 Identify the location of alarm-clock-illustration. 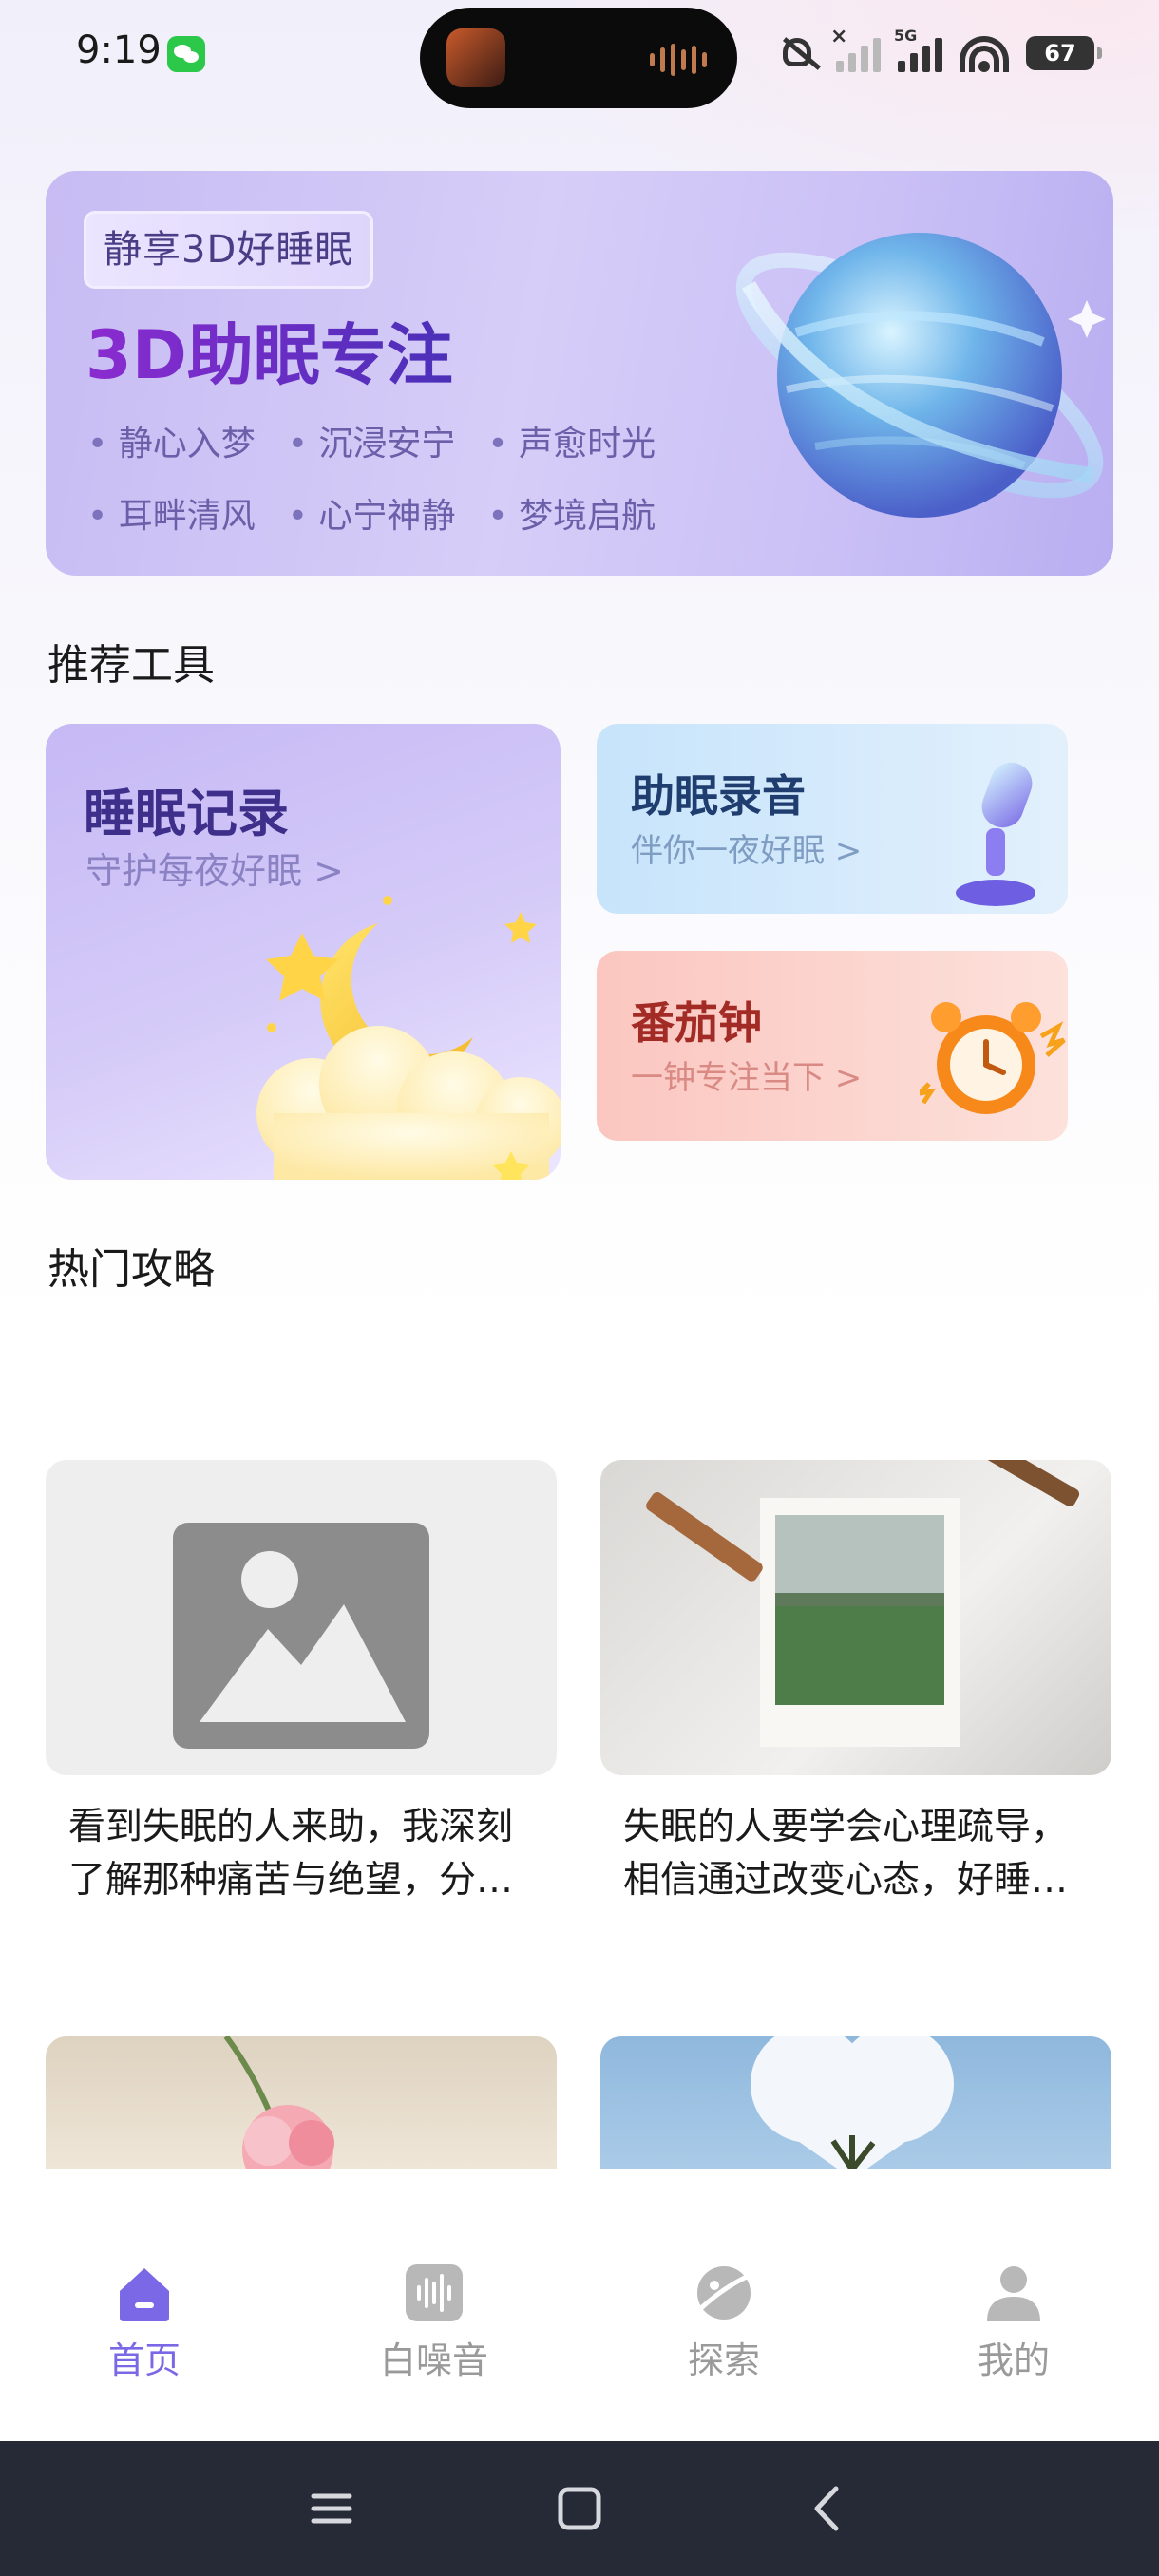
(993, 1058).